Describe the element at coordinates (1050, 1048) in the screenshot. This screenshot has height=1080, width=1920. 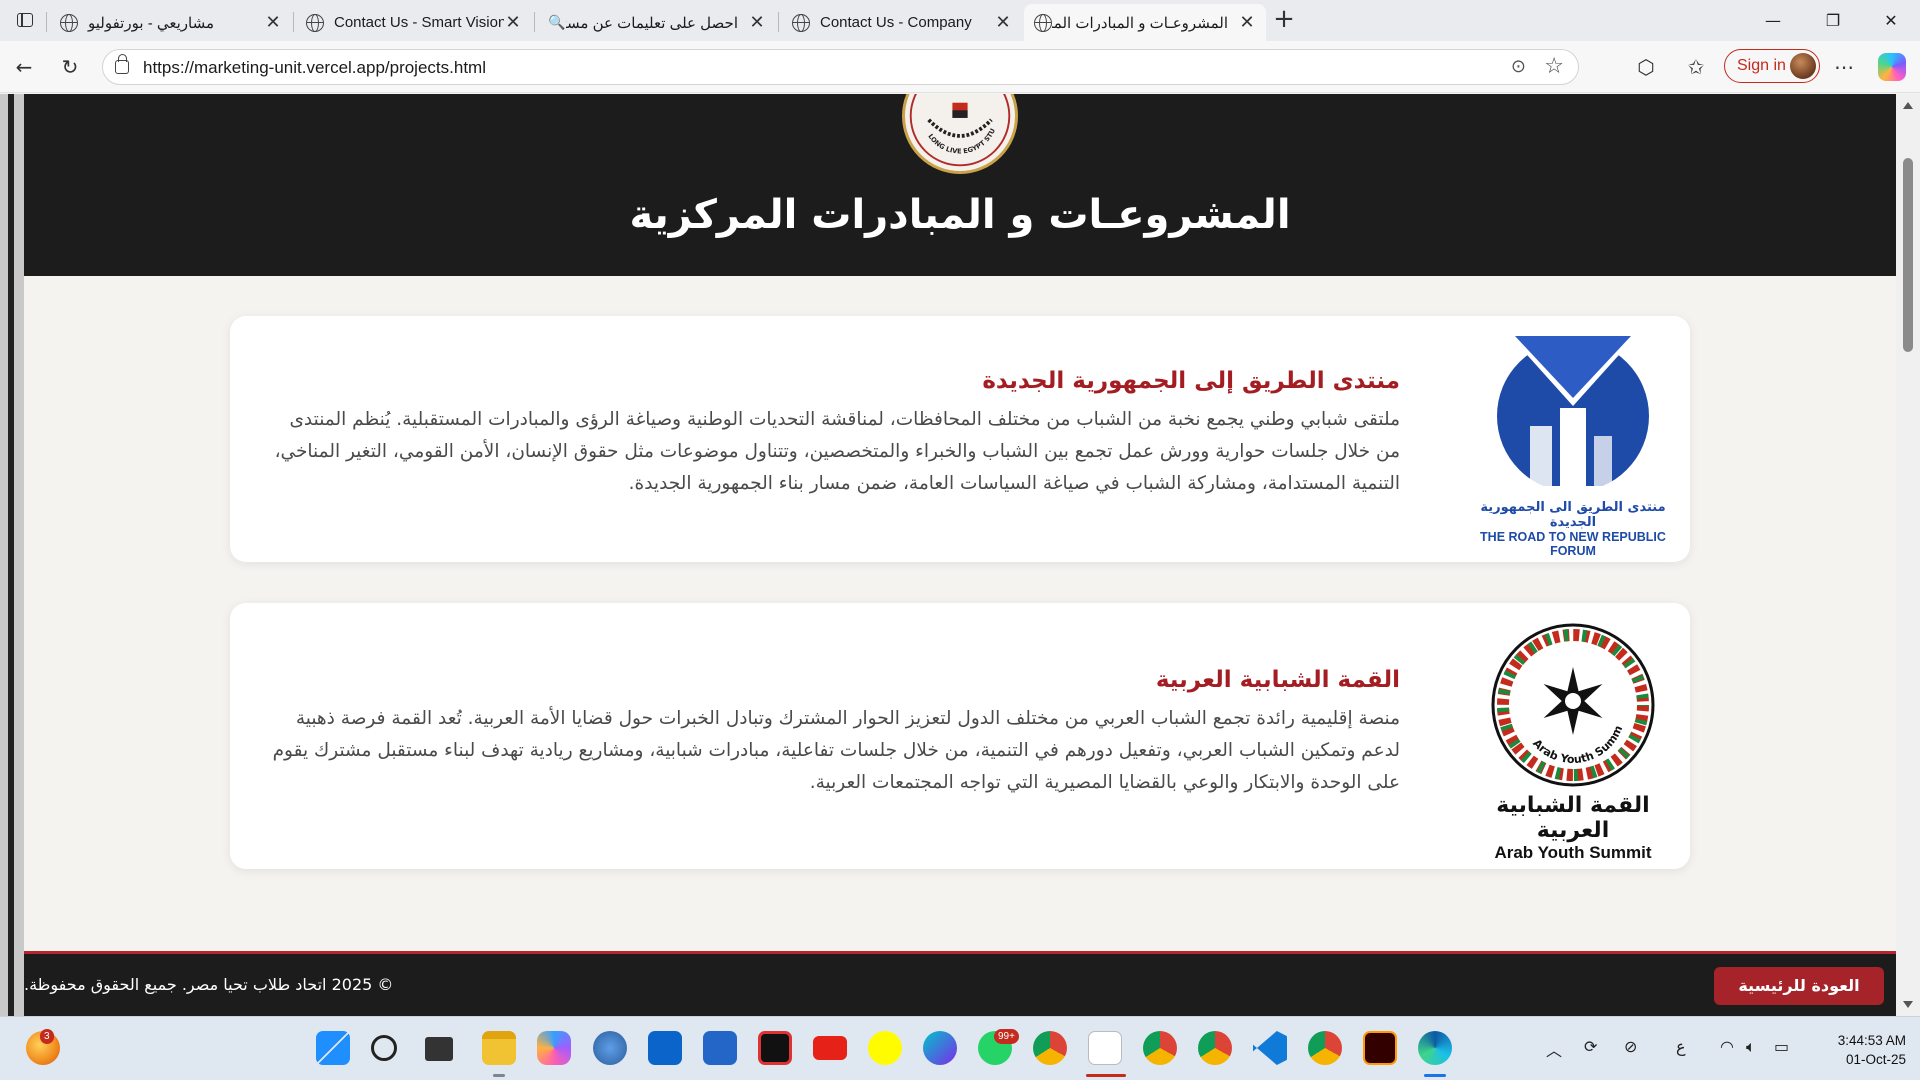
I see `chrome-icon` at that location.